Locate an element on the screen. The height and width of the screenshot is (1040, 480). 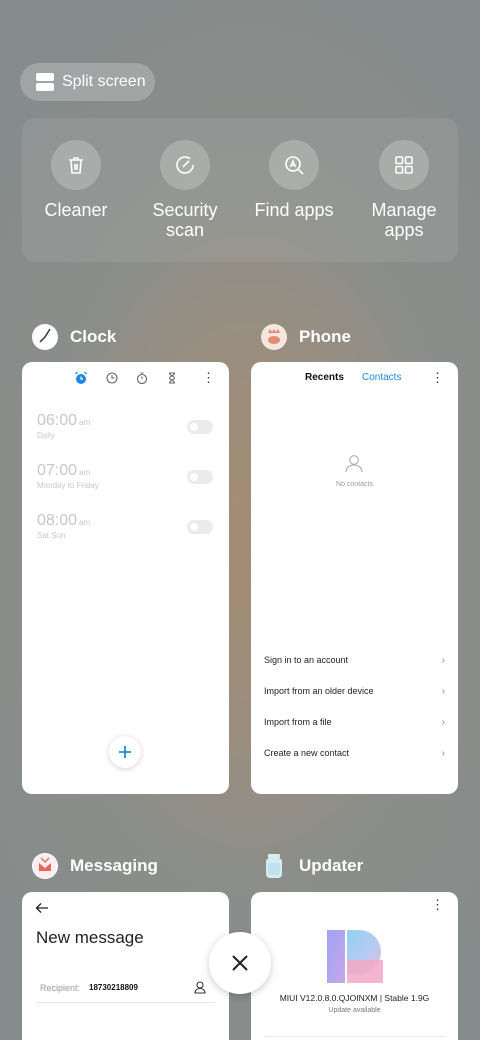
clock-tabs is located at coordinates (126, 378).